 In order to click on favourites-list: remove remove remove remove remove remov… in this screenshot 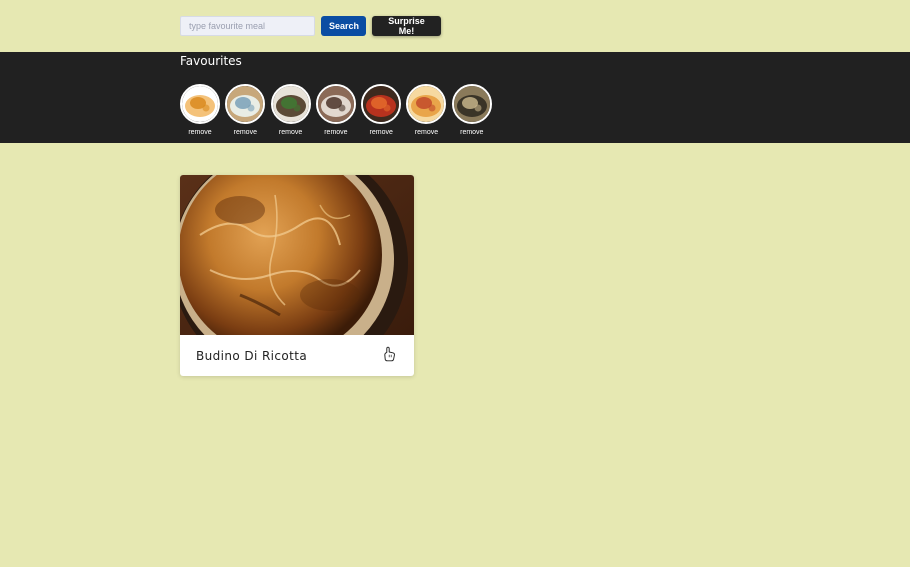, I will do `click(336, 110)`.